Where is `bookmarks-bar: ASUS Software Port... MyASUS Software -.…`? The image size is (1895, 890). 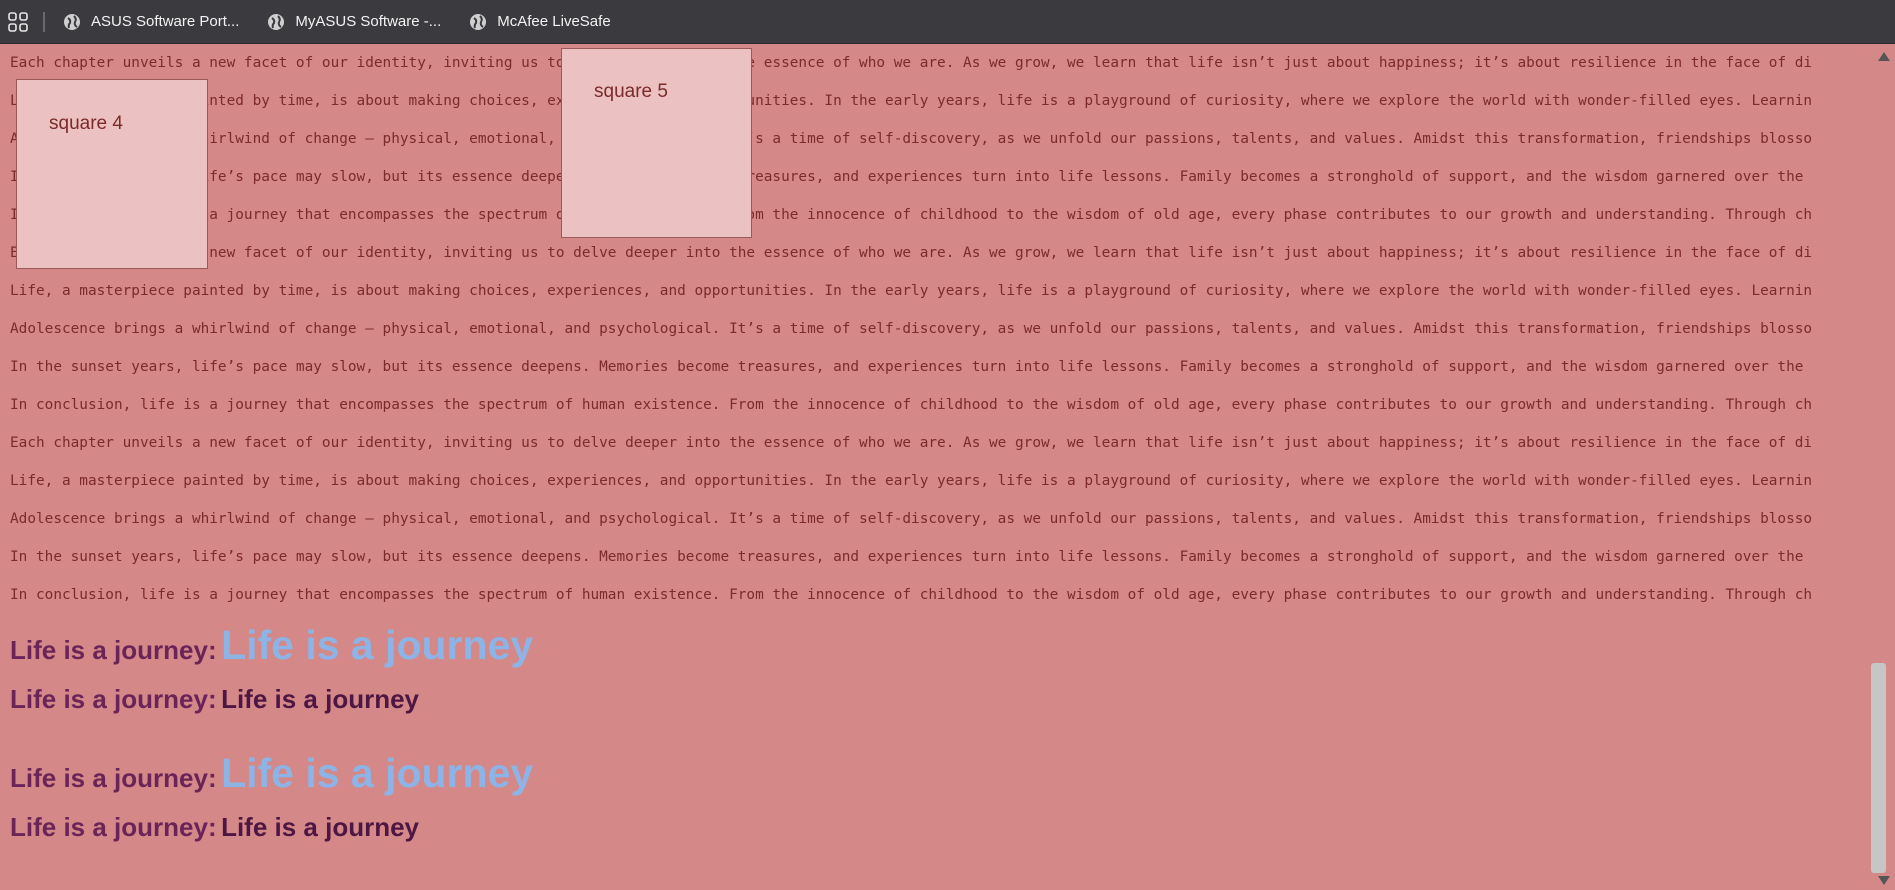
bookmarks-bar: ASUS Software Port... MyASUS Software -.… is located at coordinates (947, 22).